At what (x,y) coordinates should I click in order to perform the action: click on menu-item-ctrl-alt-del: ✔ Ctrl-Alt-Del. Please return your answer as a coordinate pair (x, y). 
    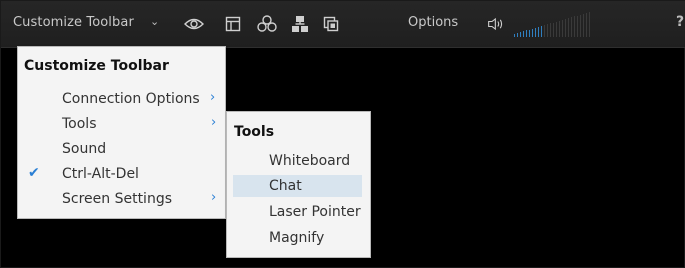
    Looking at the image, I should click on (121, 174).